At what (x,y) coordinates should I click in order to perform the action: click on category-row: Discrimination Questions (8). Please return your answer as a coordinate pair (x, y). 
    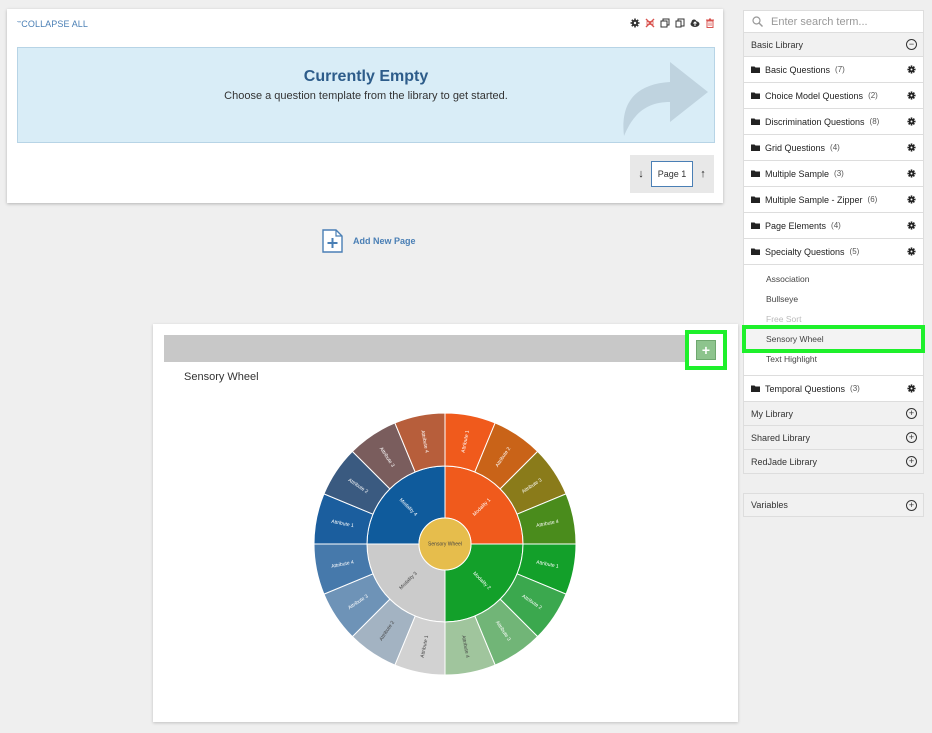
    Looking at the image, I should click on (833, 122).